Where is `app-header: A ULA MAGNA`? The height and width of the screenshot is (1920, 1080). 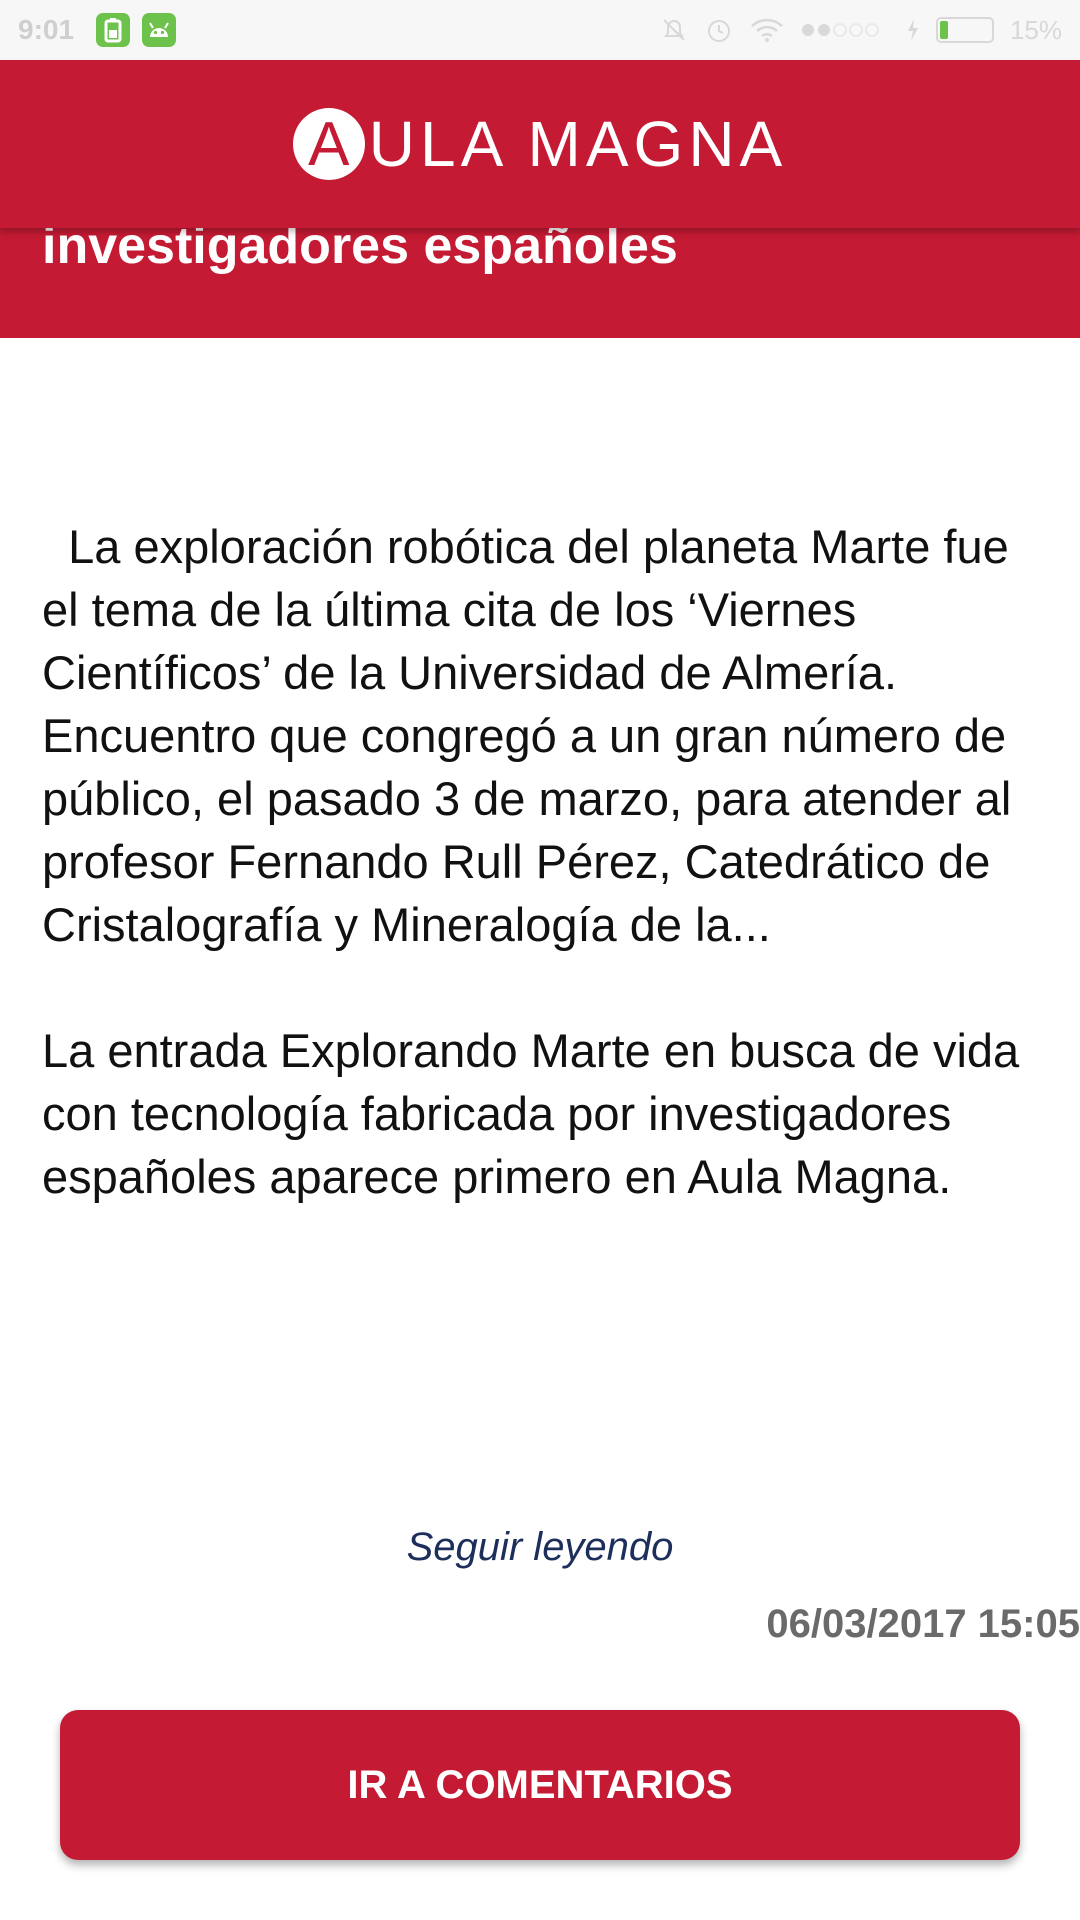 app-header: A ULA MAGNA is located at coordinates (540, 144).